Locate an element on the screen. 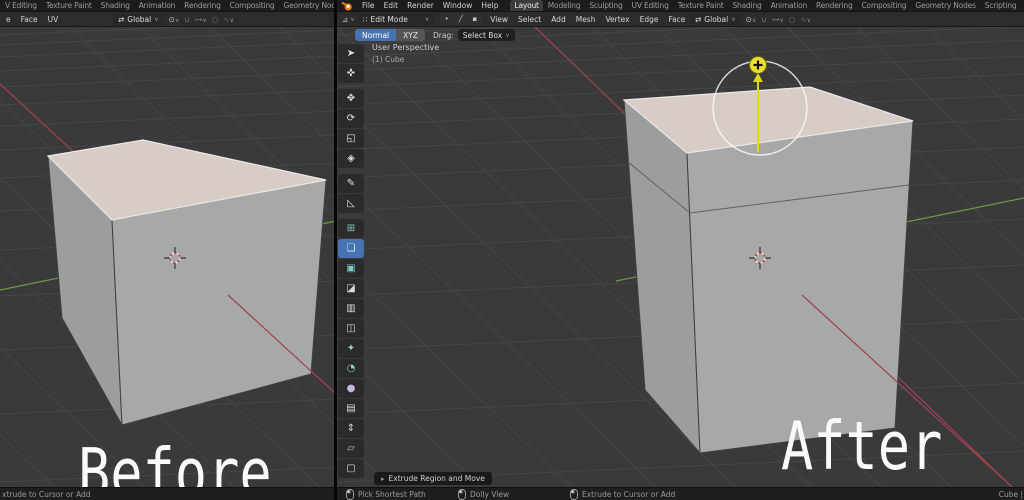 This screenshot has width=1024, height=500. orientation-option-normal: Normal is located at coordinates (376, 35).